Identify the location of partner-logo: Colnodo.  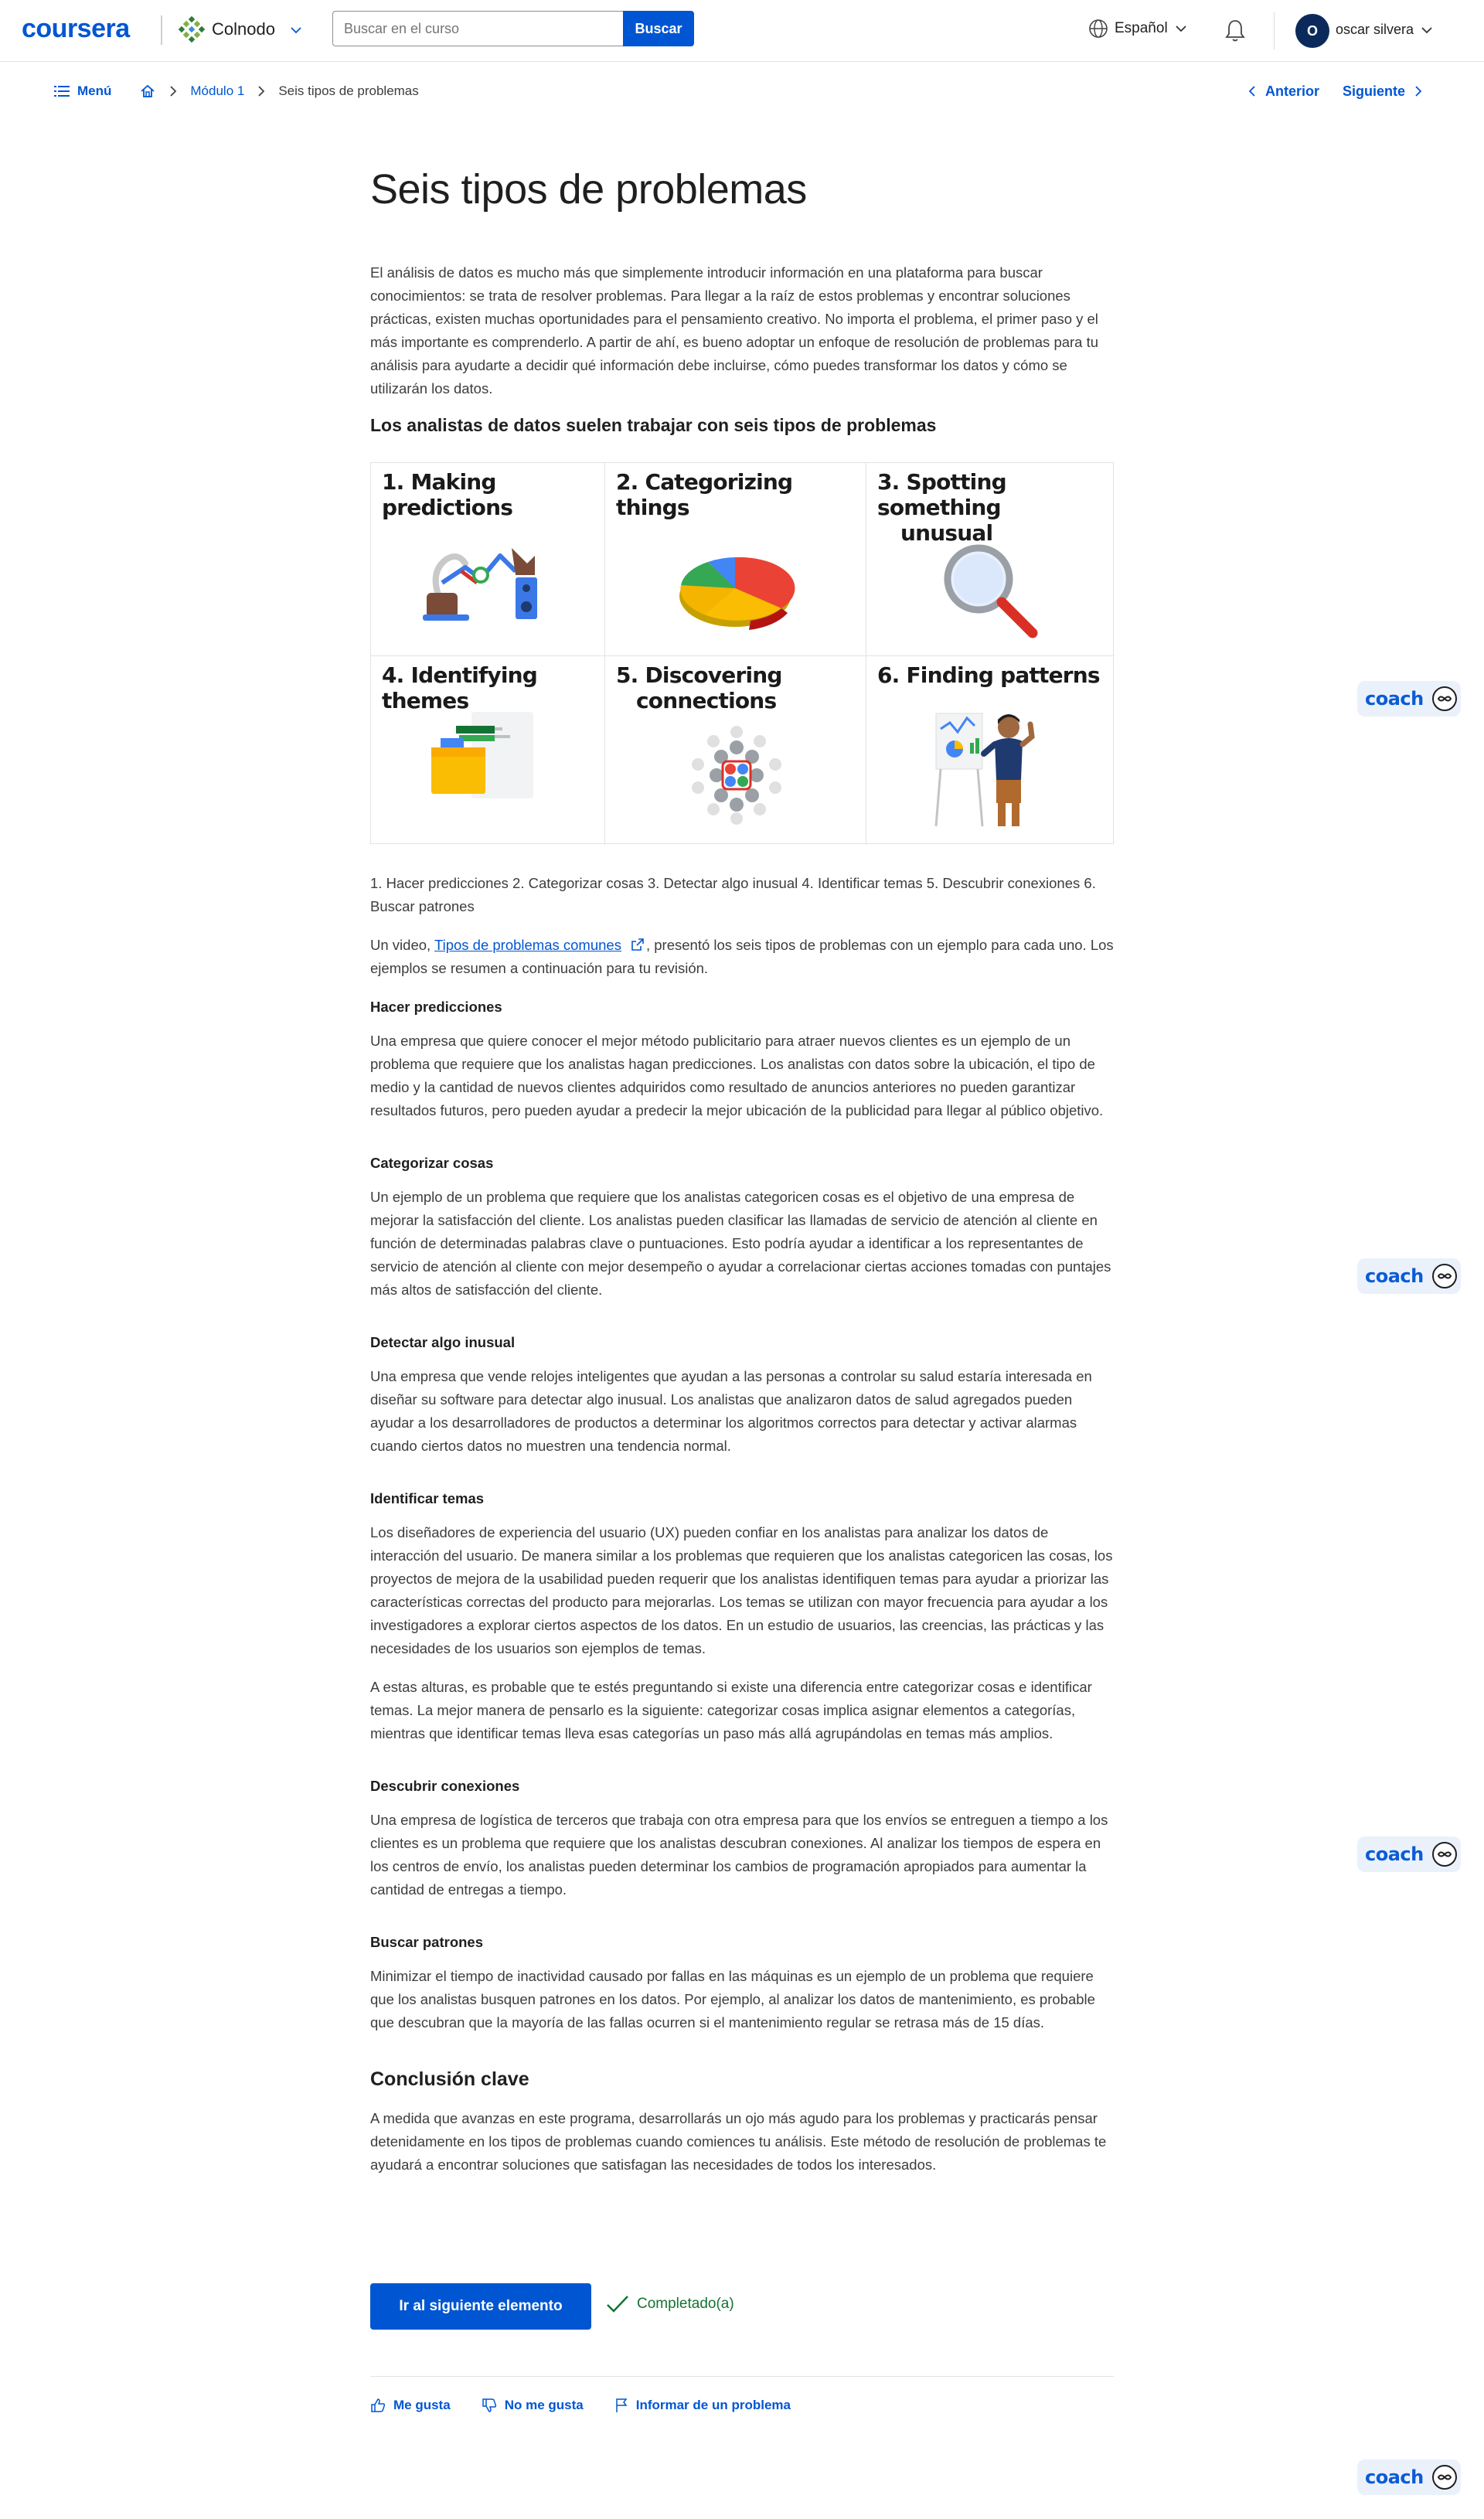
(226, 29).